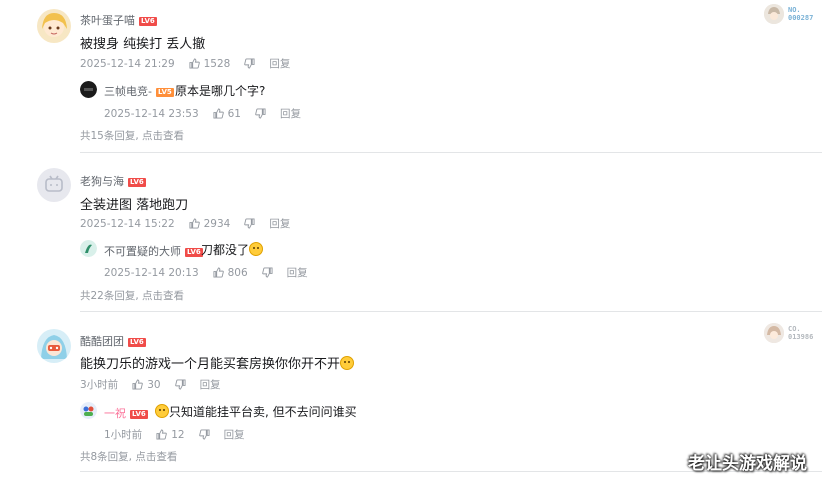 The image size is (830, 481). Describe the element at coordinates (127, 63) in the screenshot. I see `comment-time: 2025-12-14 21:29` at that location.